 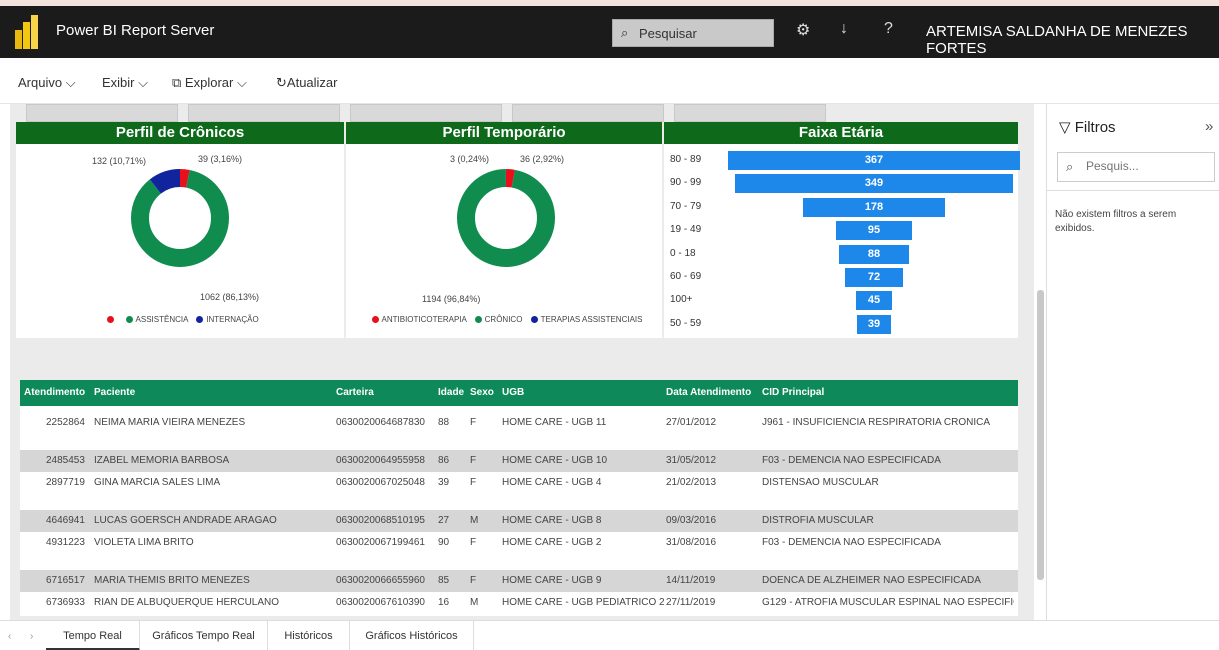 What do you see at coordinates (686, 183) in the screenshot?
I see `funnel-category-label: 90 - 99` at bounding box center [686, 183].